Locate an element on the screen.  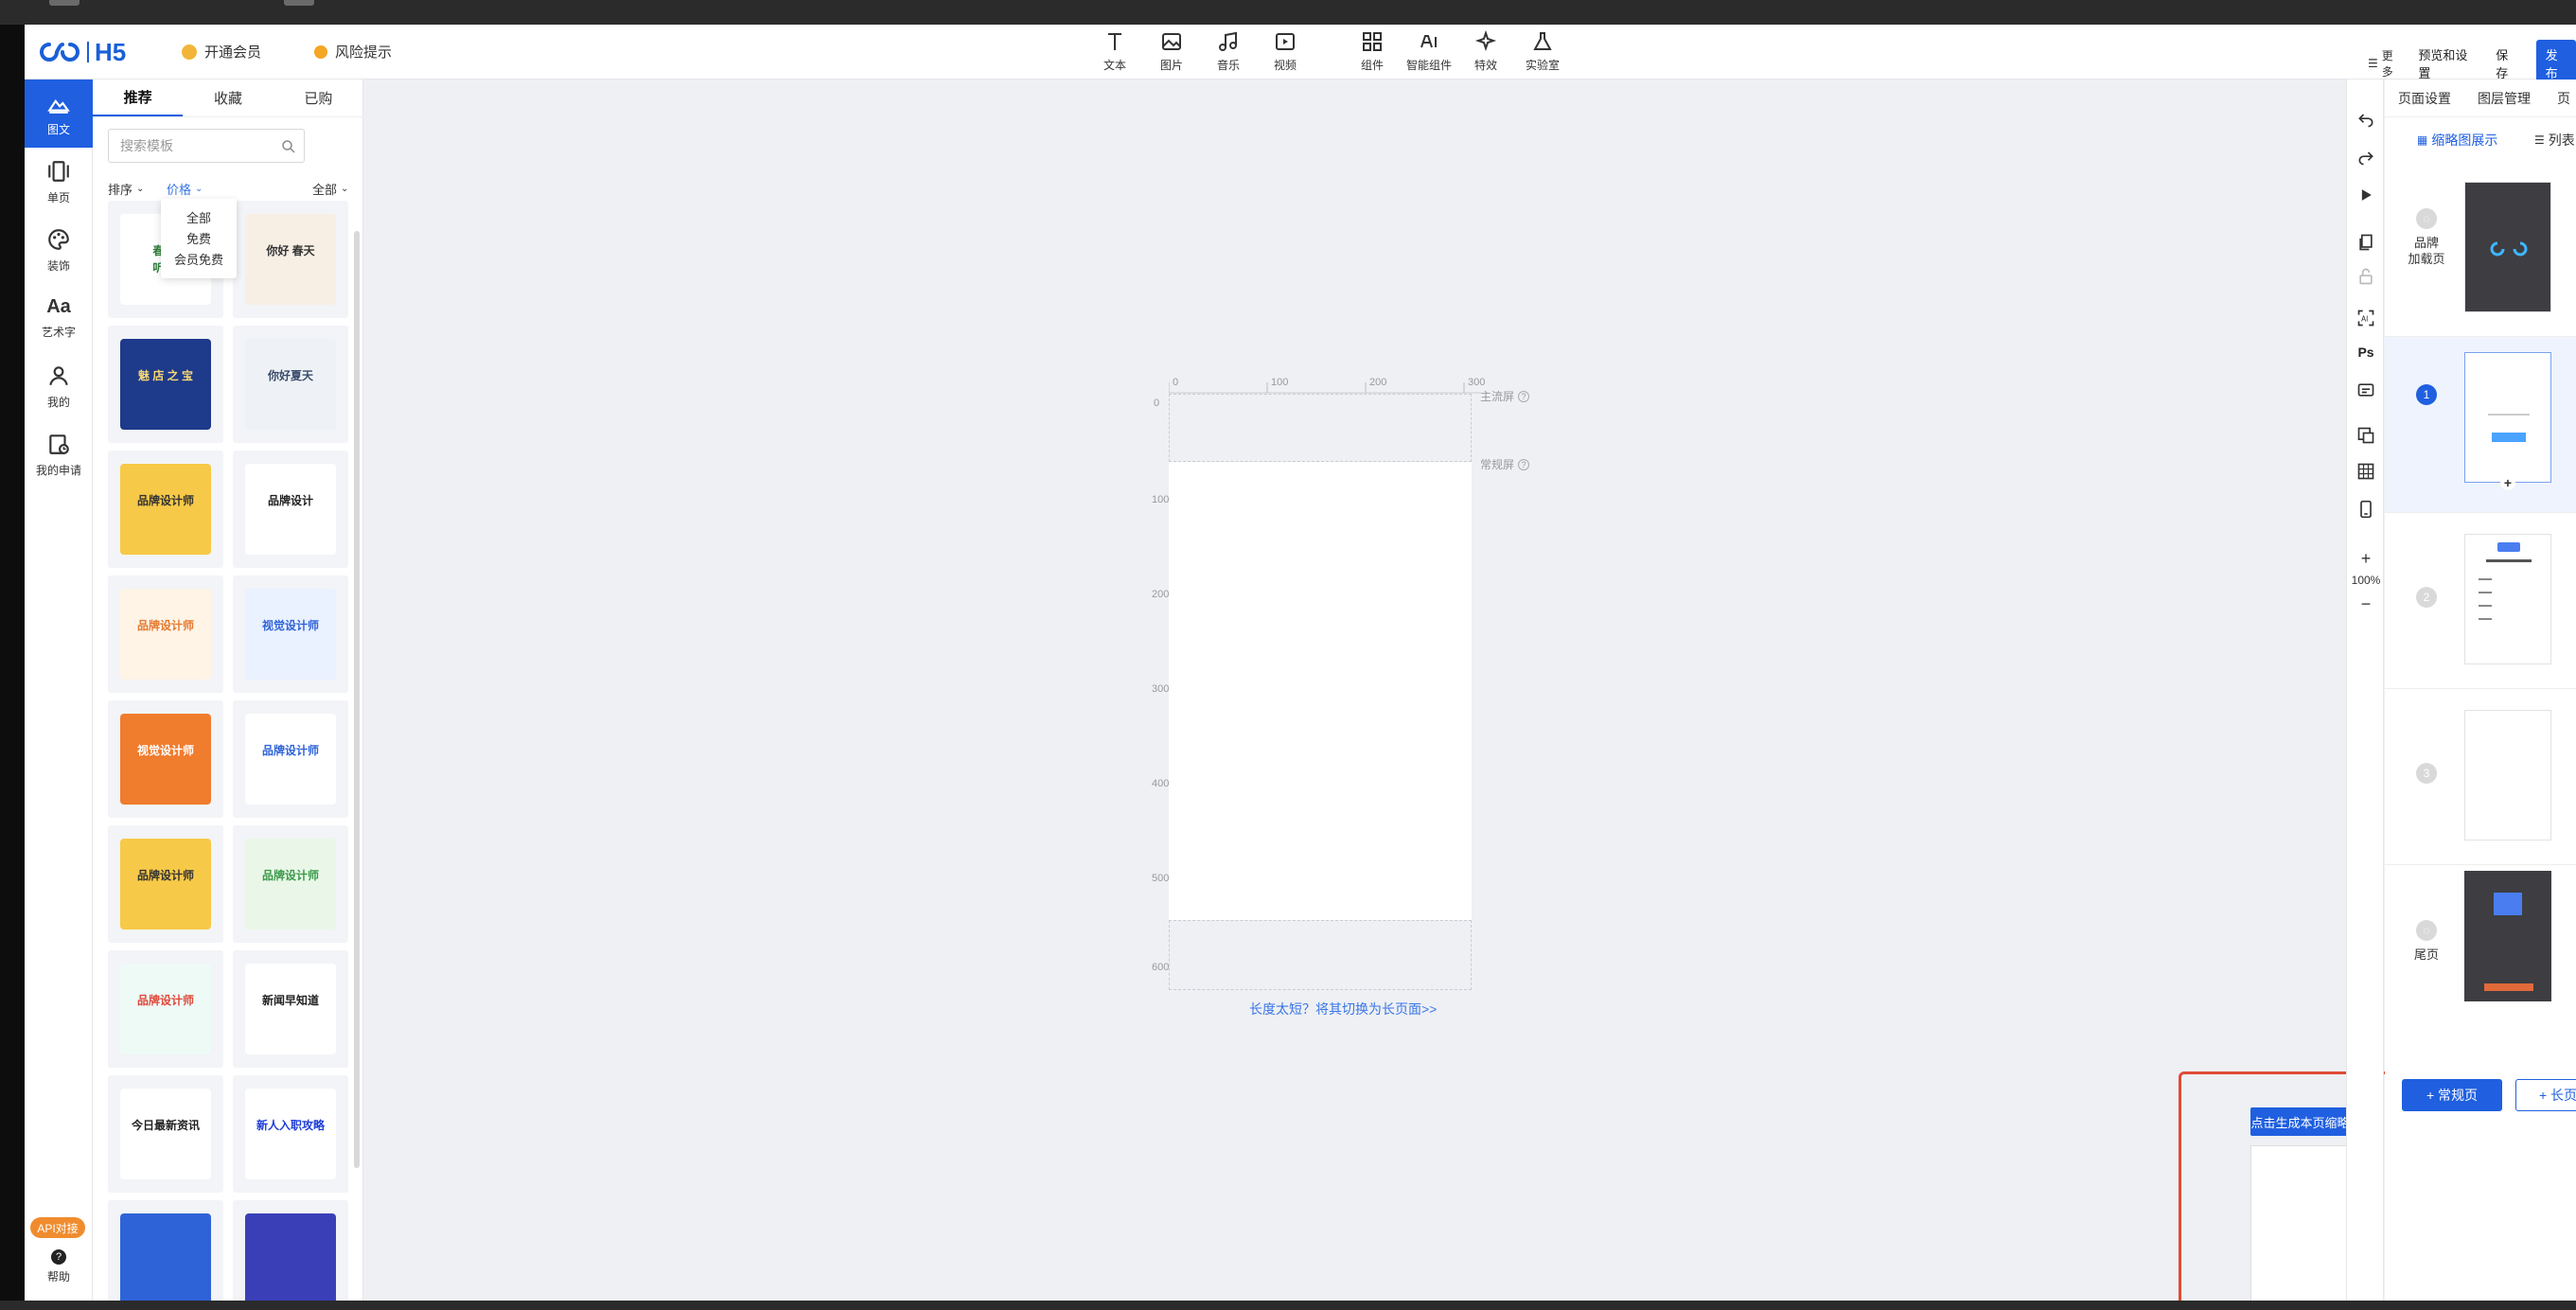
tool-effects: 特效 is located at coordinates (1485, 51).